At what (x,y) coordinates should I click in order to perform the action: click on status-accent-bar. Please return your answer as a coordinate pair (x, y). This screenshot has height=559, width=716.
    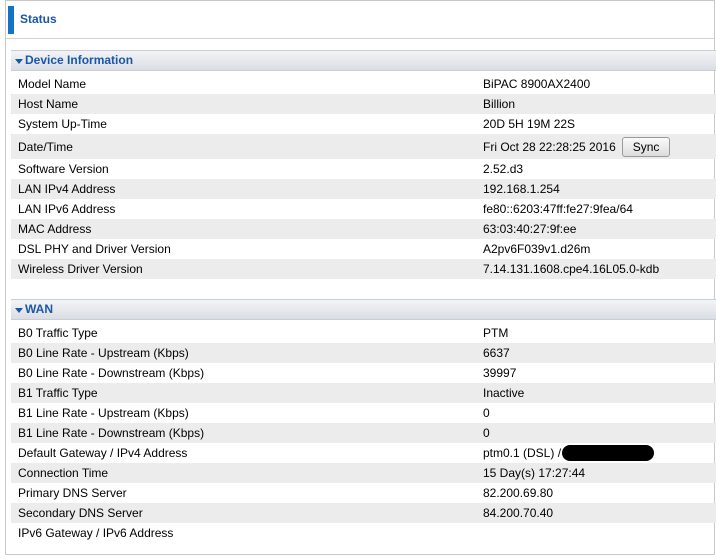
    Looking at the image, I should click on (11, 20).